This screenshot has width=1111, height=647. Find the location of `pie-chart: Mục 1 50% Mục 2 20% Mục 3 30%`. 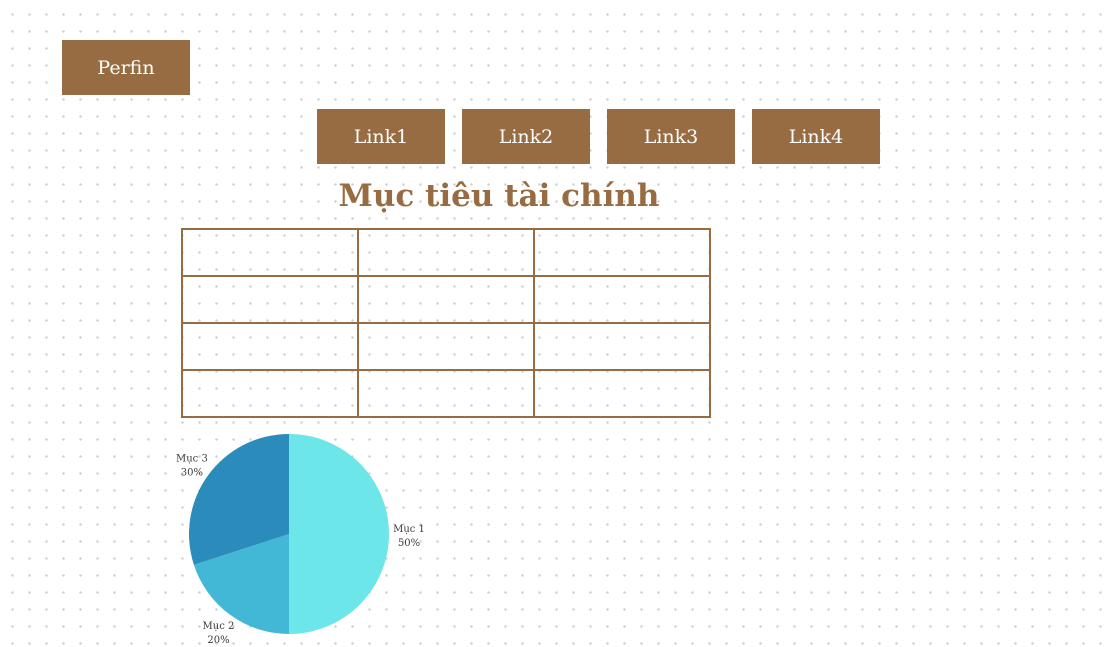

pie-chart: Mục 1 50% Mục 2 20% Mục 3 30% is located at coordinates (300, 540).